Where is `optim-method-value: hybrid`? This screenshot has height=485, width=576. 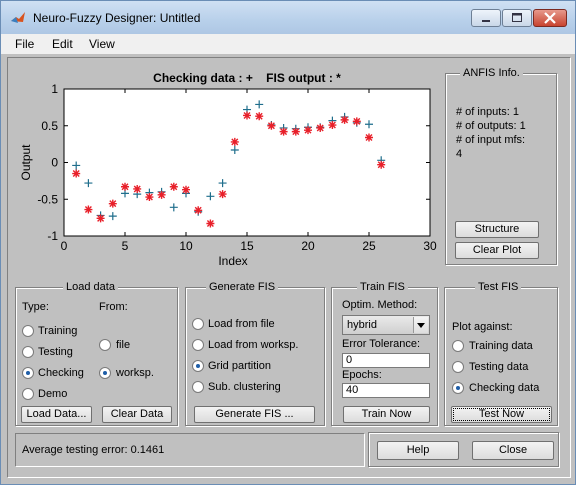 optim-method-value: hybrid is located at coordinates (362, 325).